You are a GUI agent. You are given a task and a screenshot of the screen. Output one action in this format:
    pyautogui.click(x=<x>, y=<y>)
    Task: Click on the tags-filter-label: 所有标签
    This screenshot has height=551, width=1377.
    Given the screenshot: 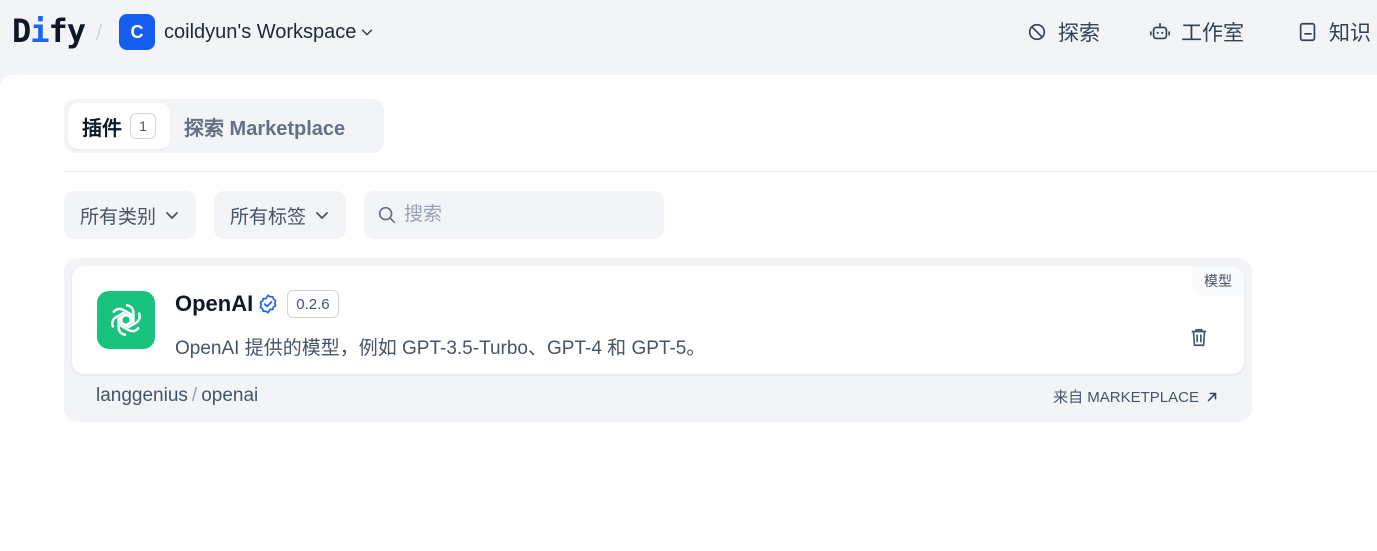 What is the action you would take?
    pyautogui.click(x=268, y=217)
    